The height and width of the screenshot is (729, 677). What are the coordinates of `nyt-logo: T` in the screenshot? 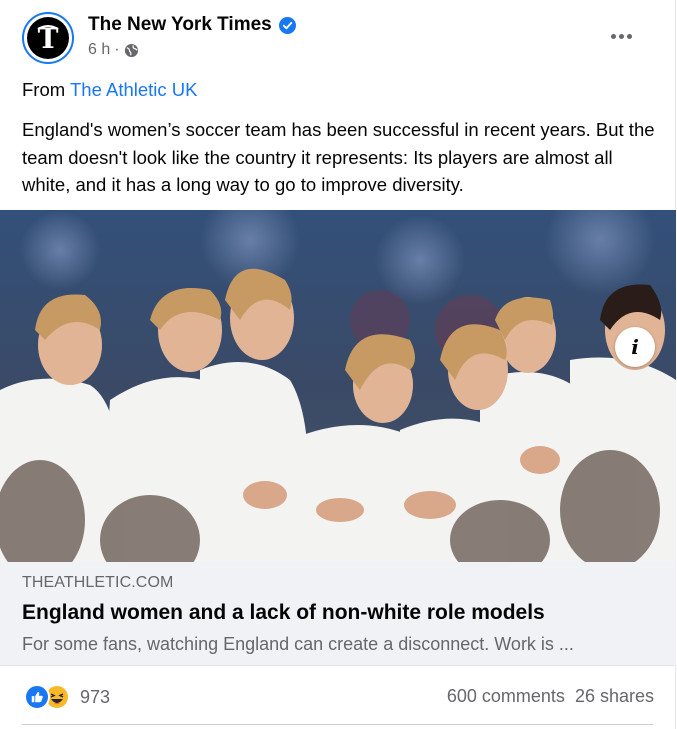 It's located at (48, 38).